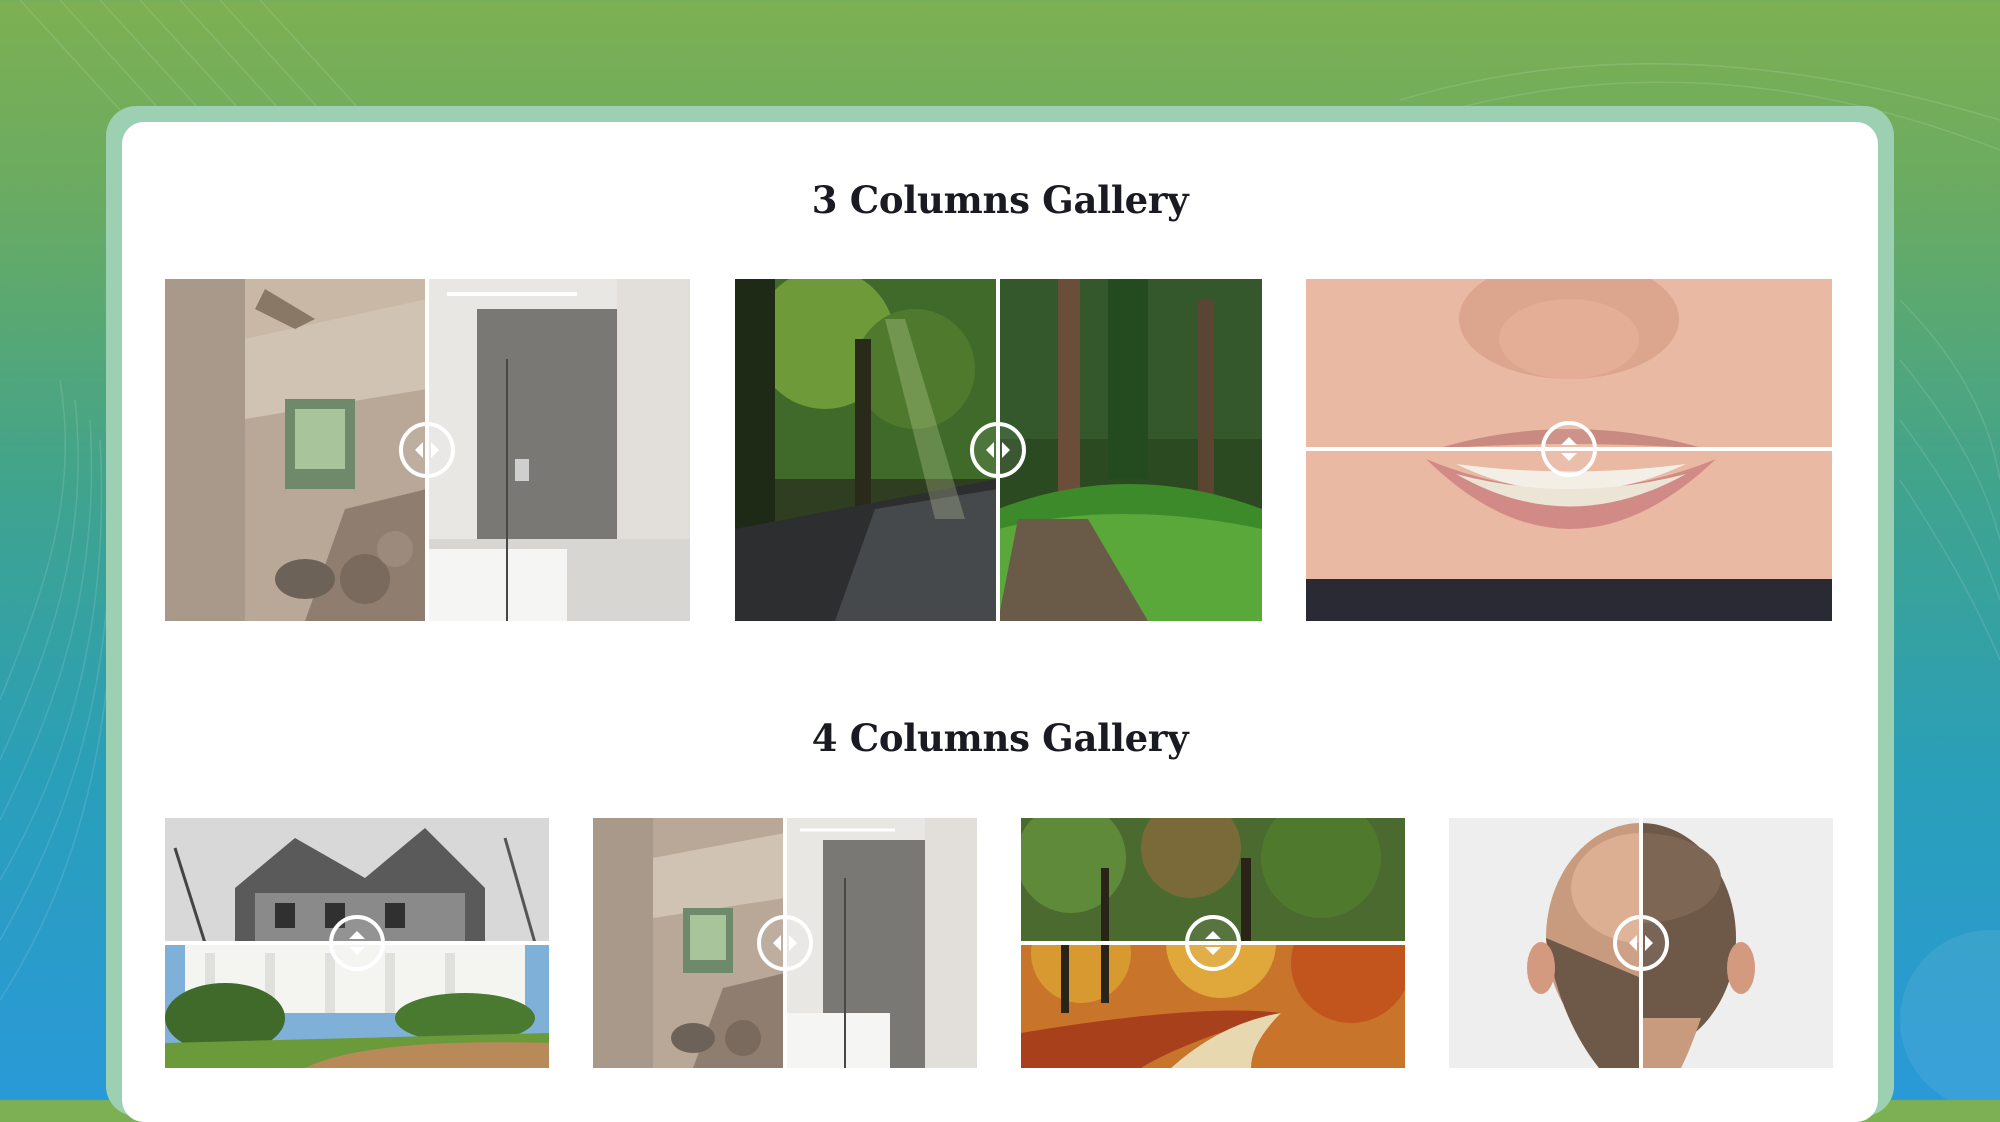 The image size is (2000, 1122). I want to click on comparison-slider-teeth, so click(1569, 450).